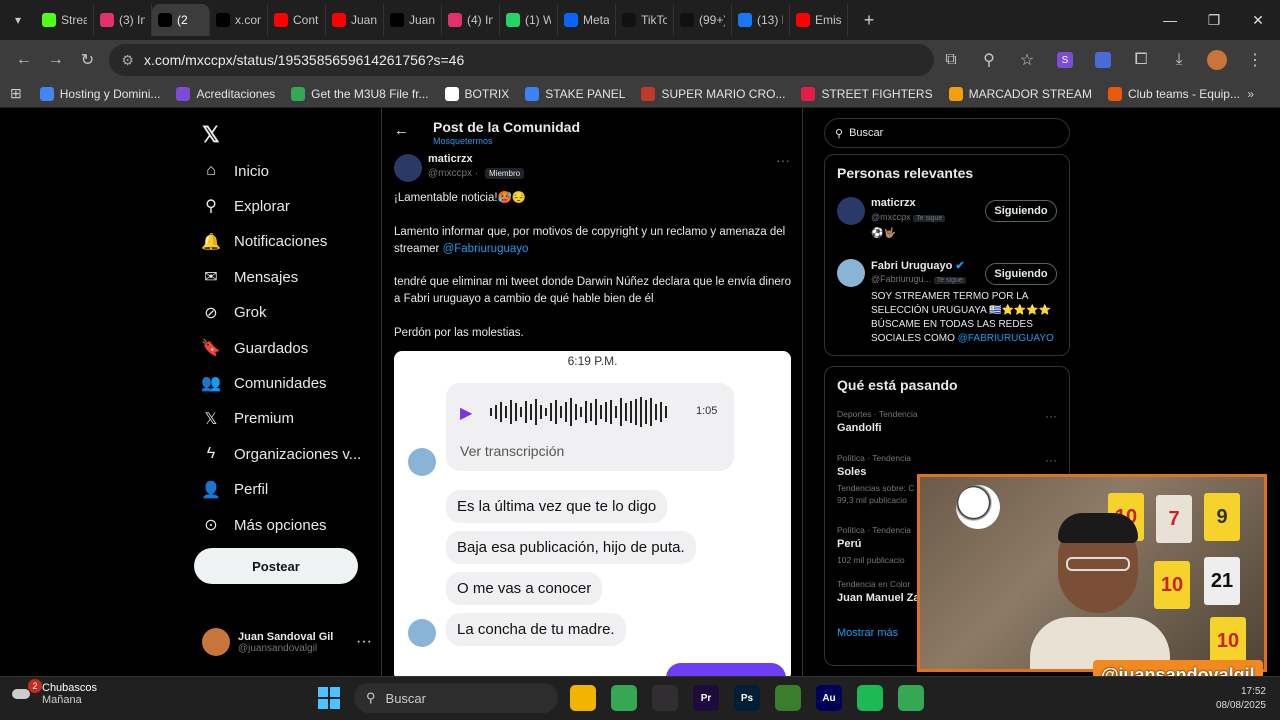  What do you see at coordinates (1141, 60) in the screenshot?
I see `puzzle-icon: ⧠` at bounding box center [1141, 60].